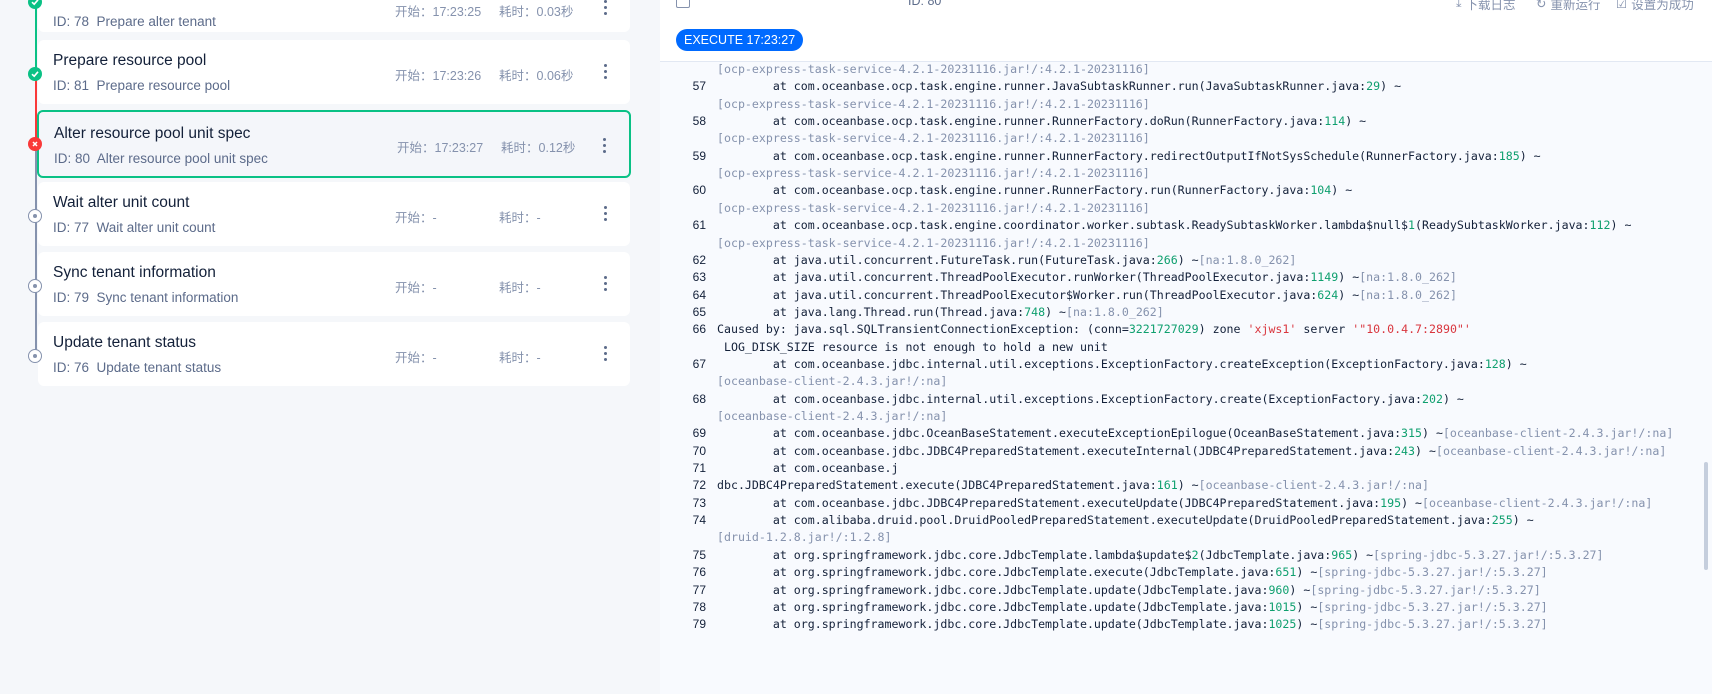 The height and width of the screenshot is (694, 1712). What do you see at coordinates (804, 537) in the screenshot?
I see `log-line-text: [druid-1.2.8.jar!/:1.2.8]` at bounding box center [804, 537].